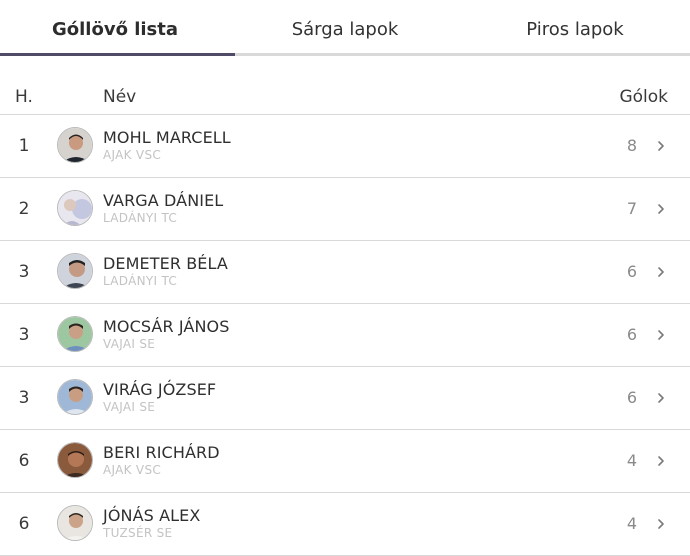 The width and height of the screenshot is (690, 556). What do you see at coordinates (345, 461) in the screenshot?
I see `table-row: 6 BERI RICHÁRD AJAK VSC 4` at bounding box center [345, 461].